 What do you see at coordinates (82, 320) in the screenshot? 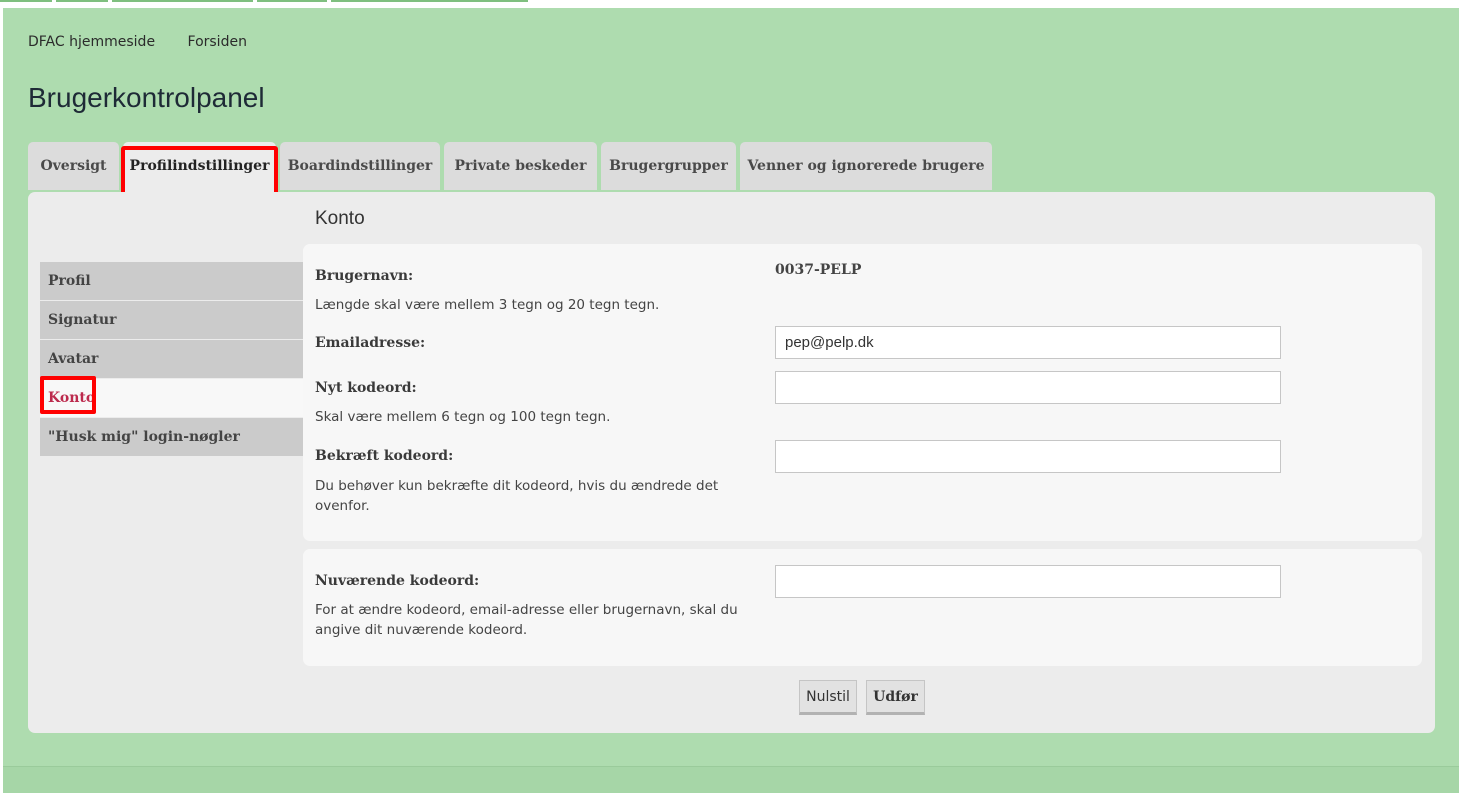
I see `sidebar-item-label: Signatur` at bounding box center [82, 320].